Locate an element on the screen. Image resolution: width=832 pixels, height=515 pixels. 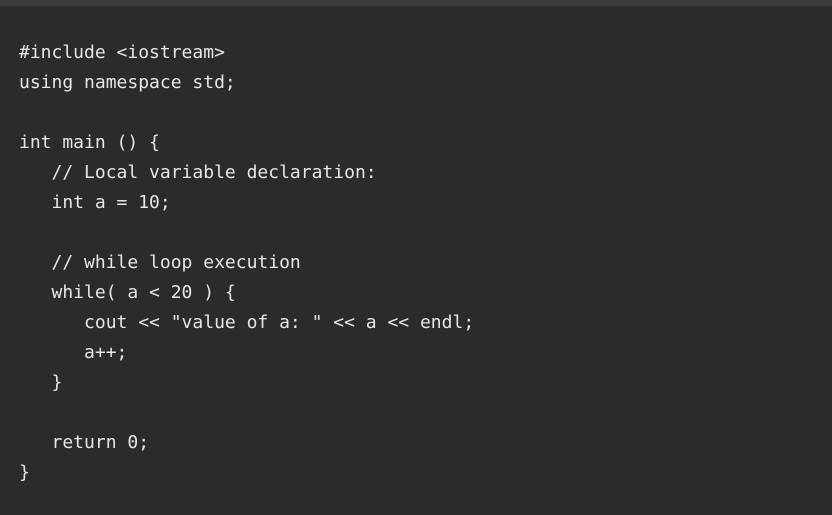
code-line-5: // Local variable declaration: is located at coordinates (198, 172).